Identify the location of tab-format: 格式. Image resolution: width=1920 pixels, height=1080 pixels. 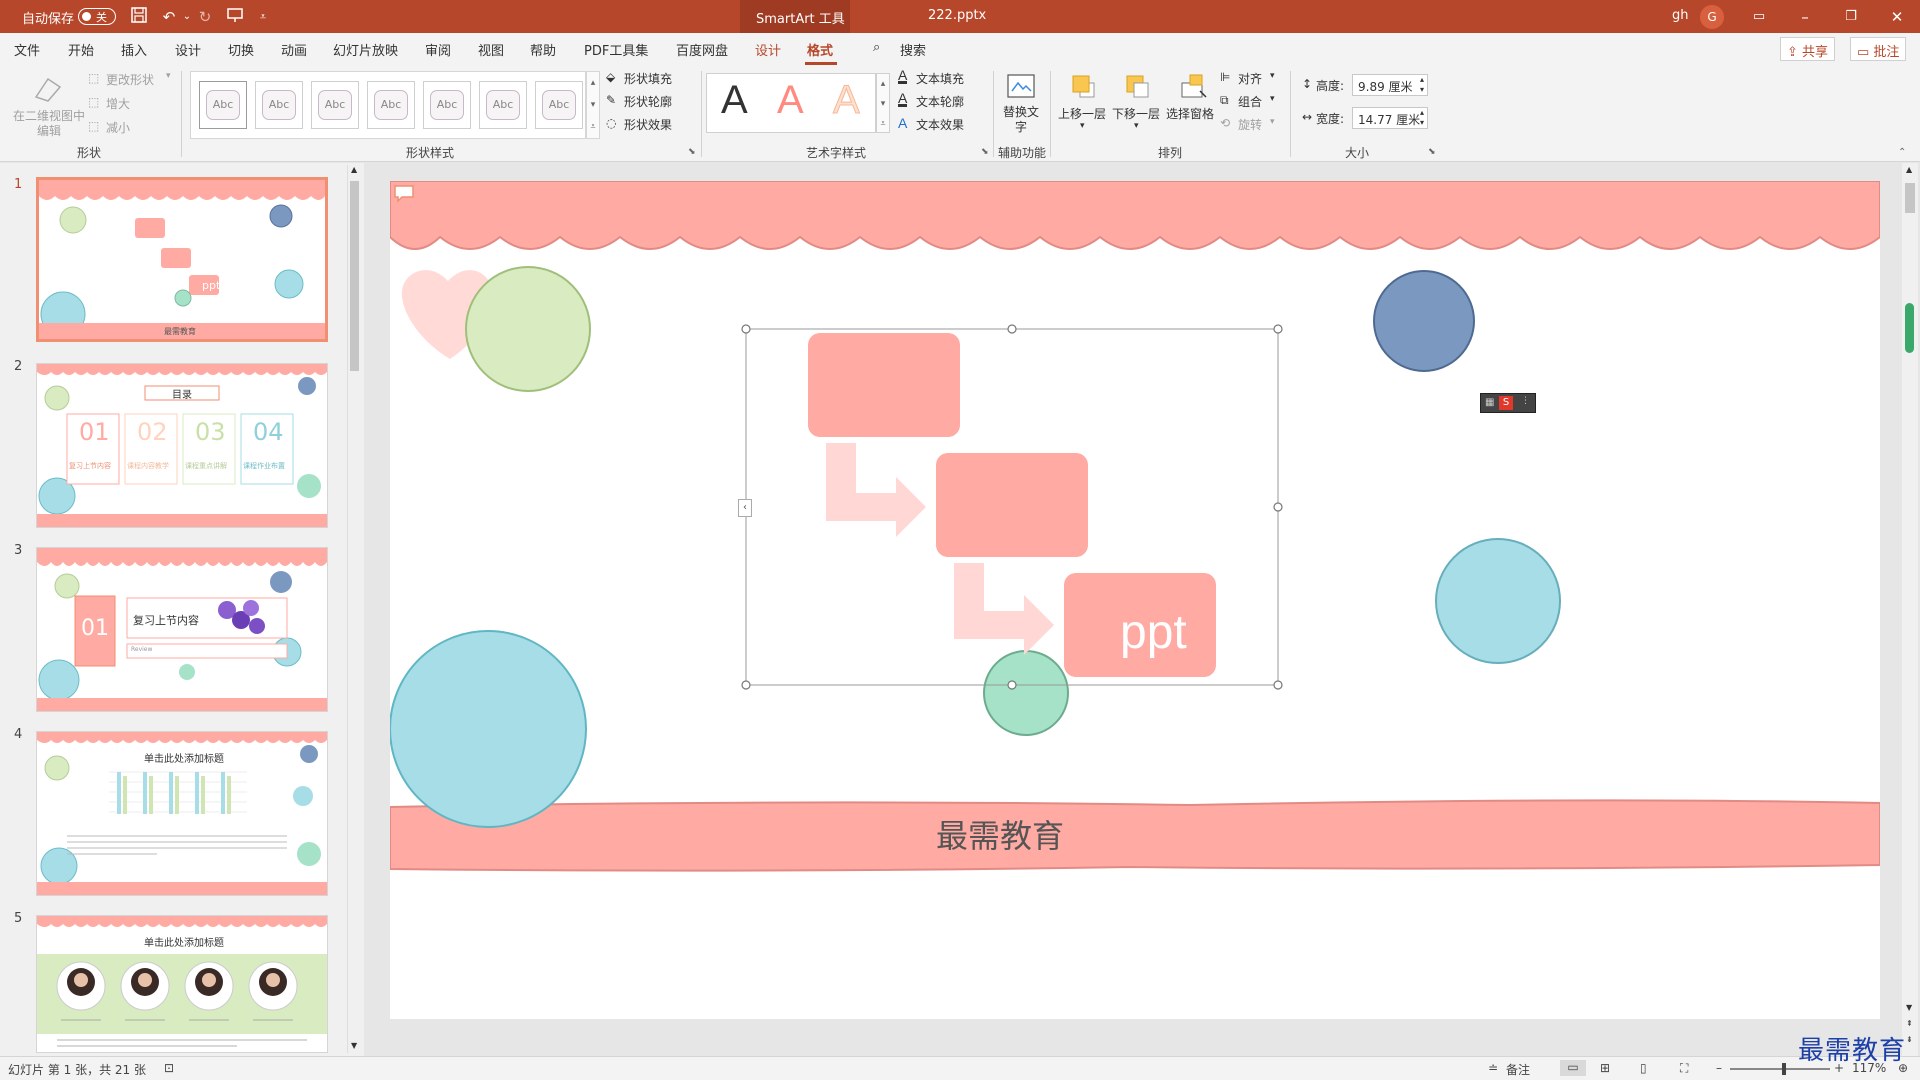
(820, 49).